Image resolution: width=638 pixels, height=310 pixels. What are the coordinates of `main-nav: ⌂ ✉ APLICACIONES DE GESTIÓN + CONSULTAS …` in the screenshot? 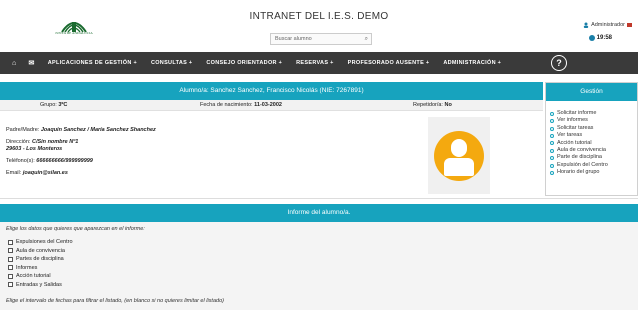 It's located at (319, 63).